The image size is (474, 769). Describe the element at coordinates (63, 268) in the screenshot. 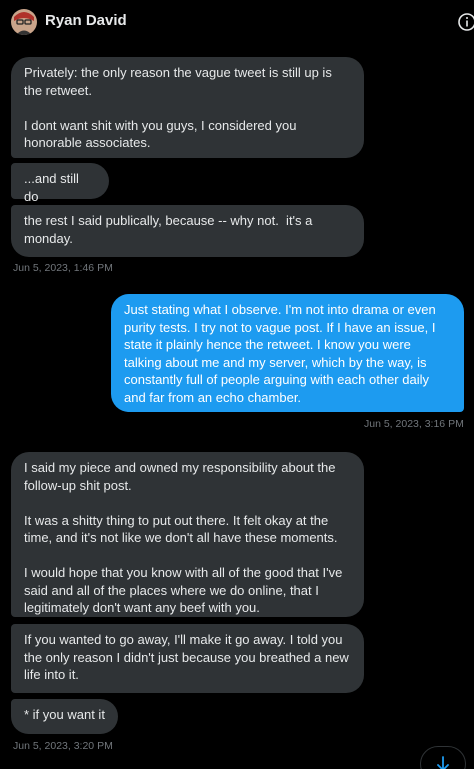

I see `message-timestamp: Jun 5, 2023, 1:46 PM` at that location.